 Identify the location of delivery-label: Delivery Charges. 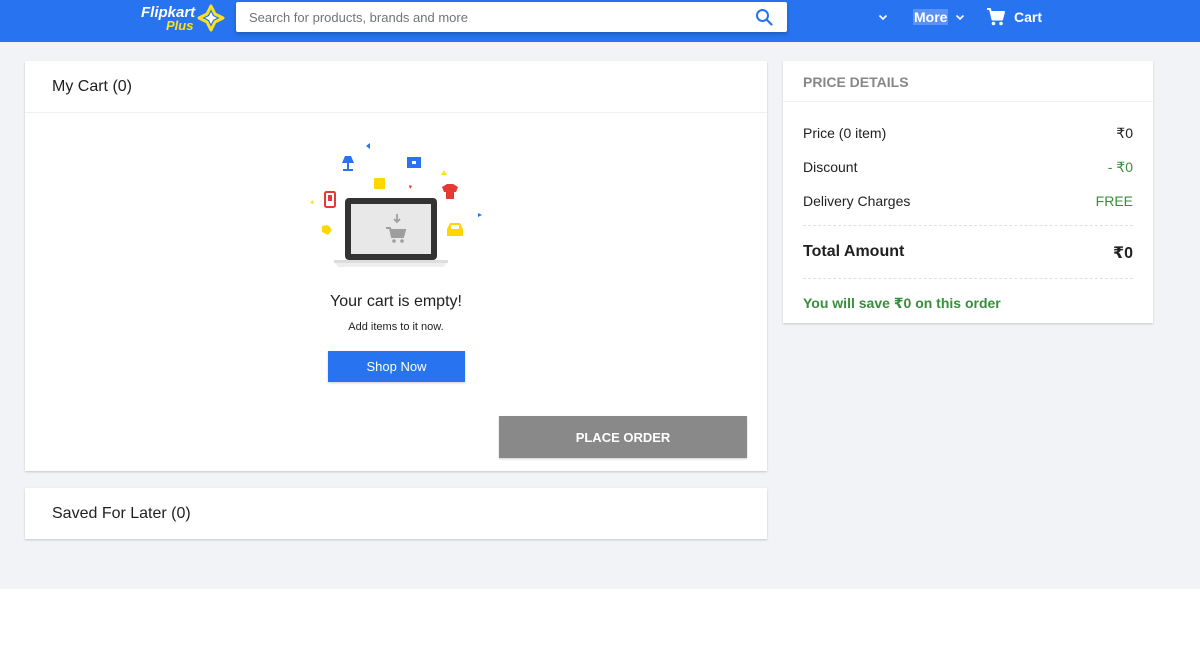
(857, 201).